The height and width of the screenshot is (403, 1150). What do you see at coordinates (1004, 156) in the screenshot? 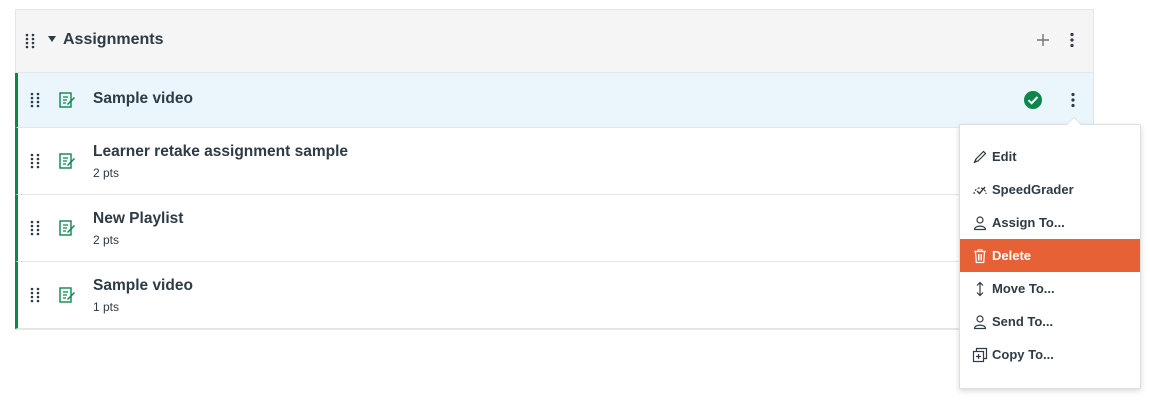
I see `menu-item-label: Edit` at bounding box center [1004, 156].